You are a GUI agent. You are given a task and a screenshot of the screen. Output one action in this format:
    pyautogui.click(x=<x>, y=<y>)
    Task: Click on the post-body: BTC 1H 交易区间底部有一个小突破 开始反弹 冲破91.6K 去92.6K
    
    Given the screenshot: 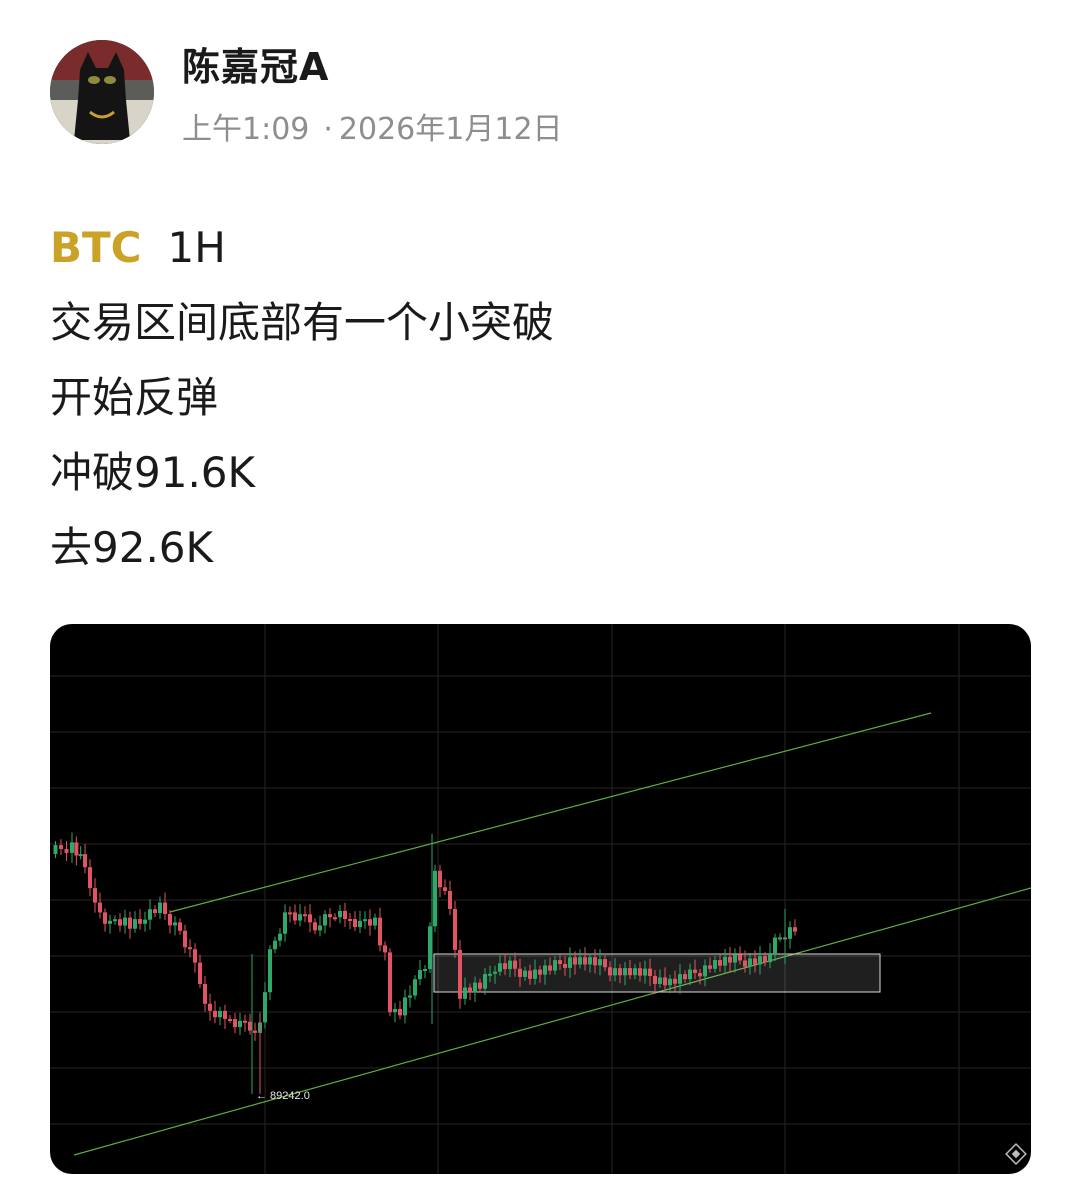 What is the action you would take?
    pyautogui.click(x=302, y=397)
    